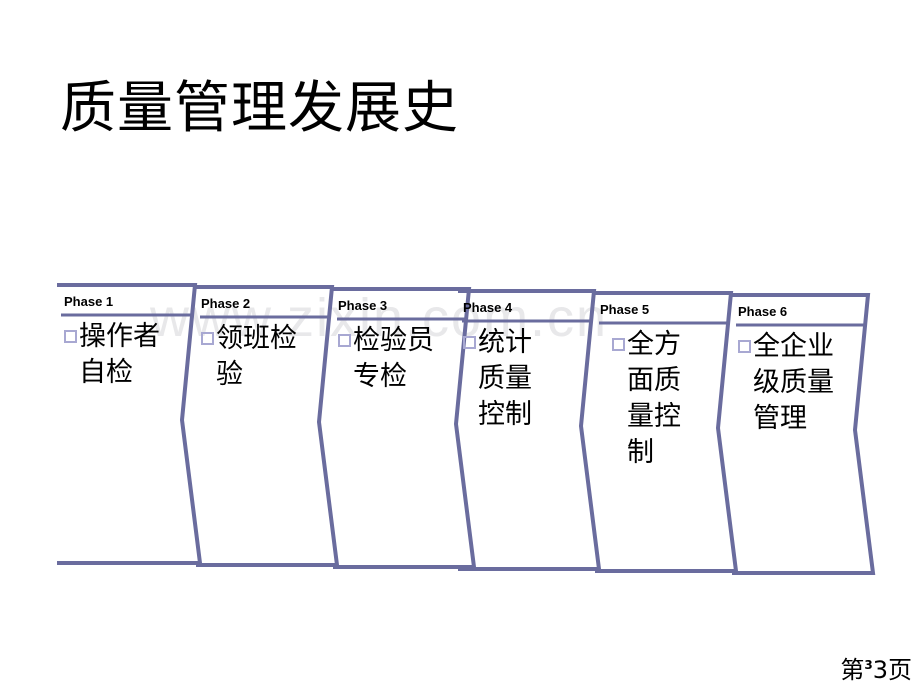 The width and height of the screenshot is (920, 690). I want to click on phase-label-6: Phase 6, so click(763, 311).